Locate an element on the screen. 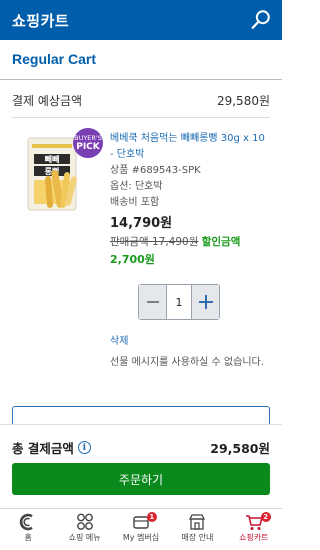 The width and height of the screenshot is (320, 550). price-breakdown: 판매금액 17,490원 할인금액 is located at coordinates (190, 242).